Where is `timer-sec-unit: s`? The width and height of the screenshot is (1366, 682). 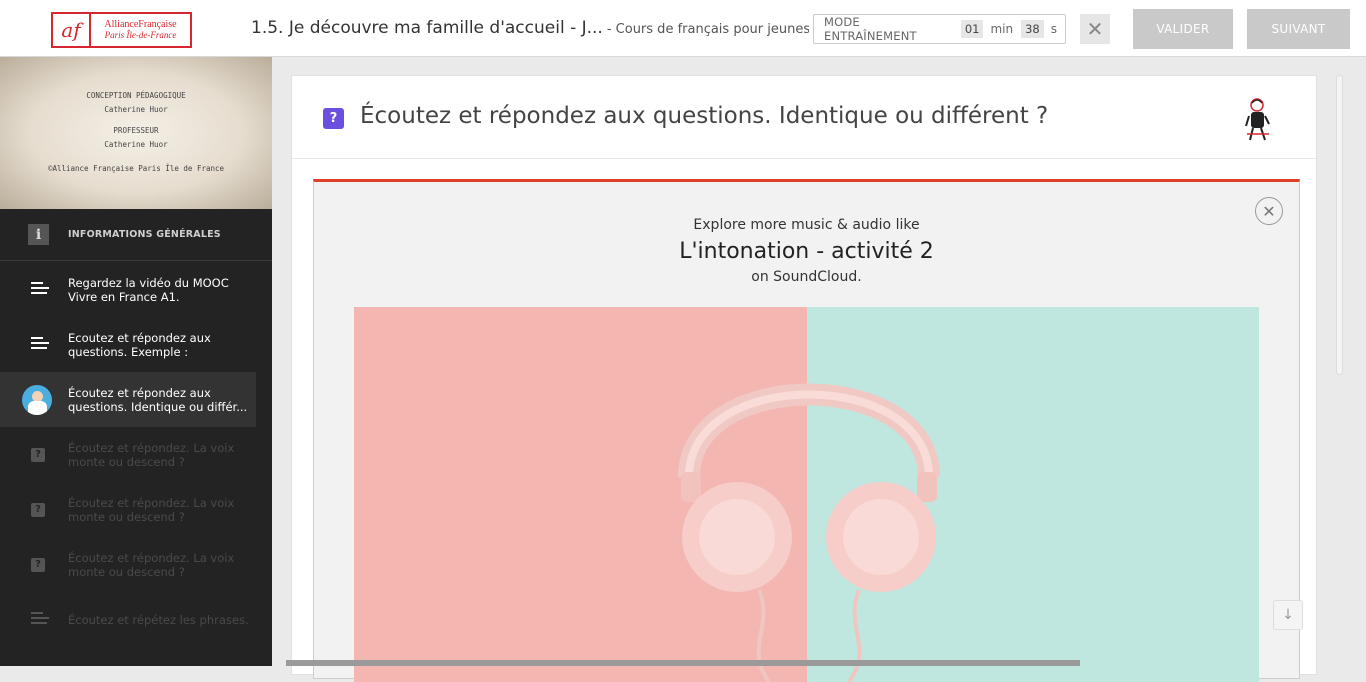 timer-sec-unit: s is located at coordinates (1053, 29).